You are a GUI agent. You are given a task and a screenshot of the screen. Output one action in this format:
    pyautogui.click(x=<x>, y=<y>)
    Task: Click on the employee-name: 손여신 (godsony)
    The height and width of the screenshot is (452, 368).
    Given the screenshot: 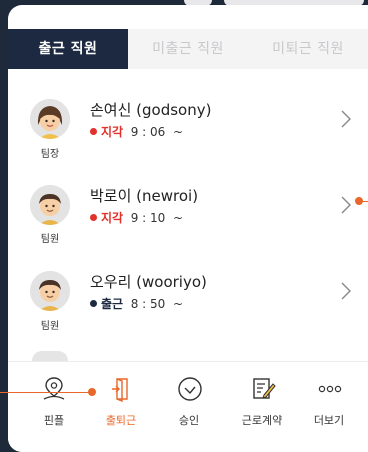 What is the action you would take?
    pyautogui.click(x=151, y=110)
    